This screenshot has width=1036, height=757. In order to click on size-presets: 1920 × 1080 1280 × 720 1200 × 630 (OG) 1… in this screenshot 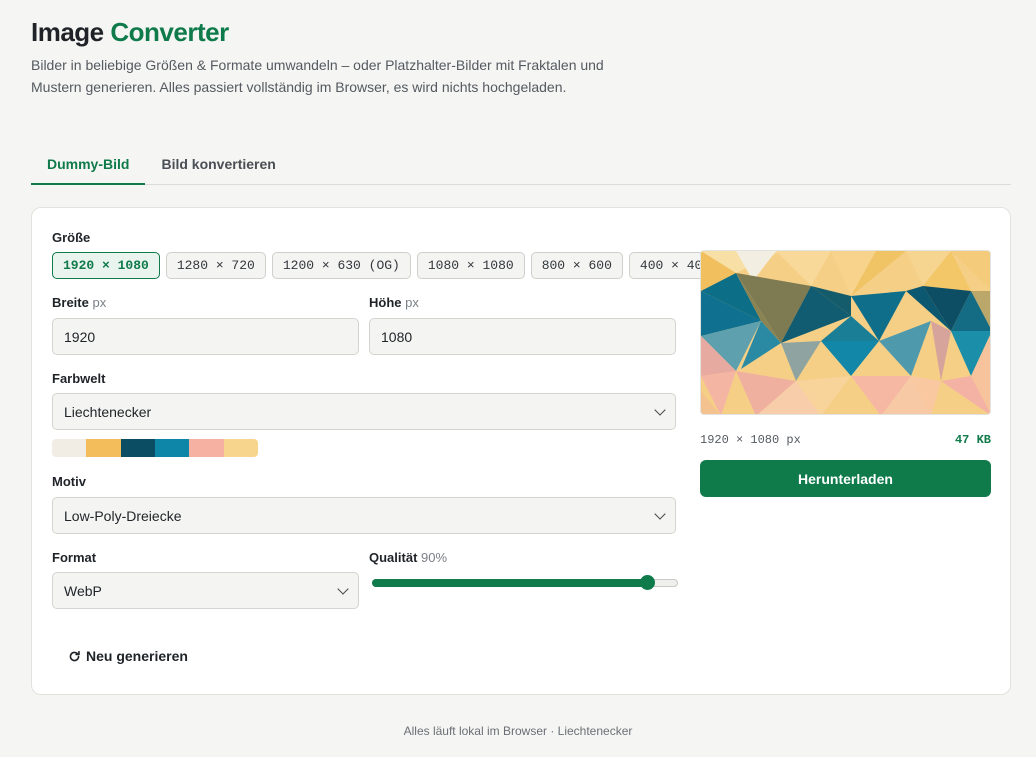, I will do `click(387, 265)`.